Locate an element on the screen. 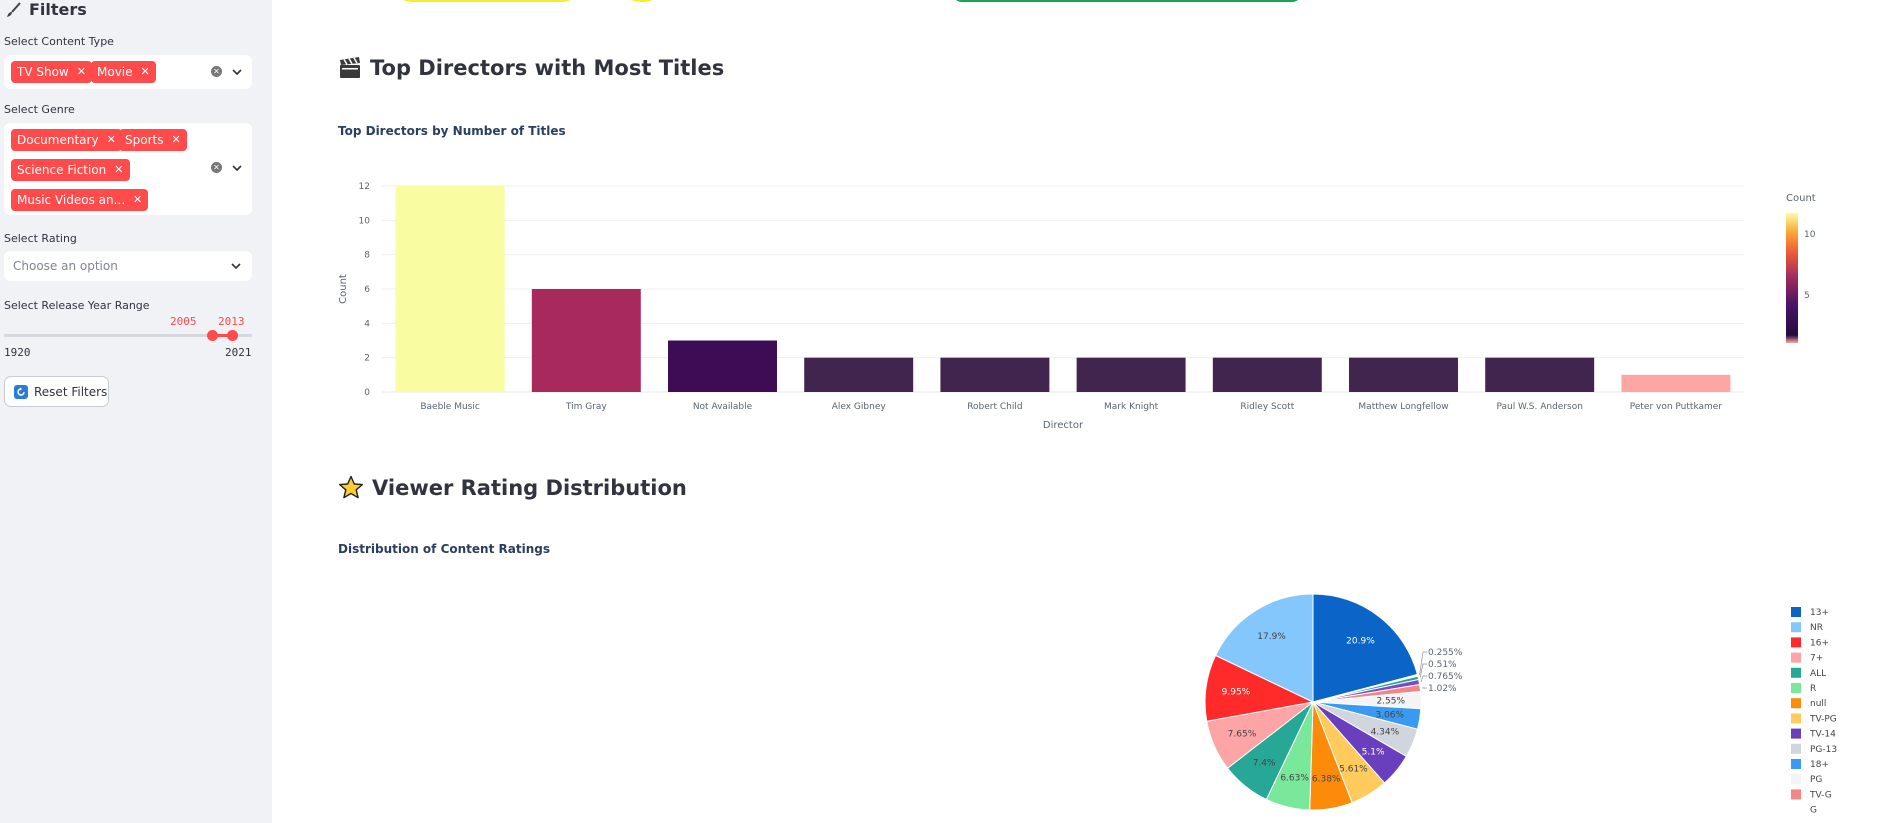  clapper-board-icon is located at coordinates (350, 67).